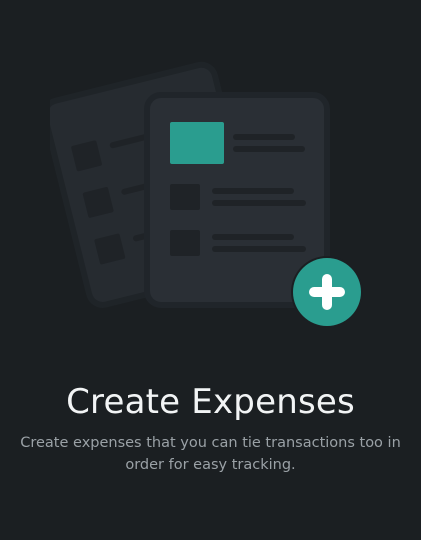 Image resolution: width=421 pixels, height=540 pixels. Describe the element at coordinates (327, 292) in the screenshot. I see `plus-icon` at that location.